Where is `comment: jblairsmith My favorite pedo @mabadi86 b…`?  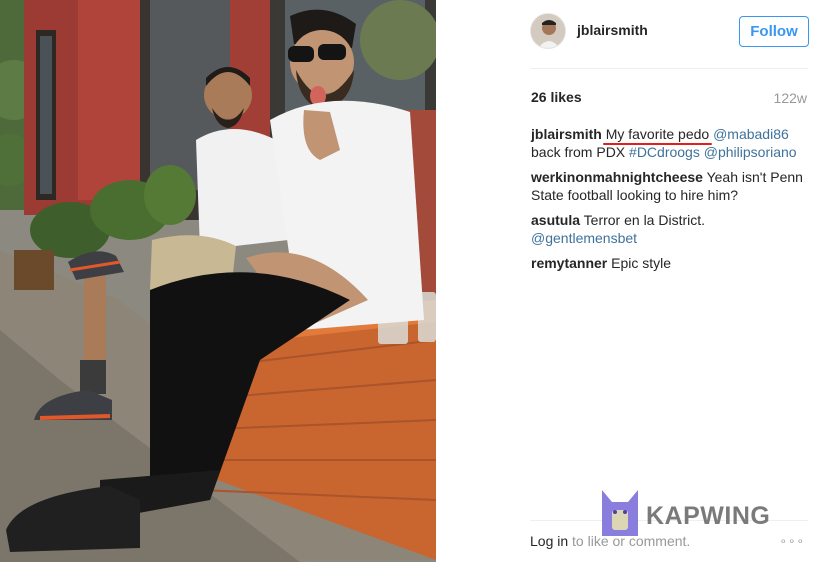
comment: jblairsmith My favorite pedo @mabadi86 b… is located at coordinates (672, 143).